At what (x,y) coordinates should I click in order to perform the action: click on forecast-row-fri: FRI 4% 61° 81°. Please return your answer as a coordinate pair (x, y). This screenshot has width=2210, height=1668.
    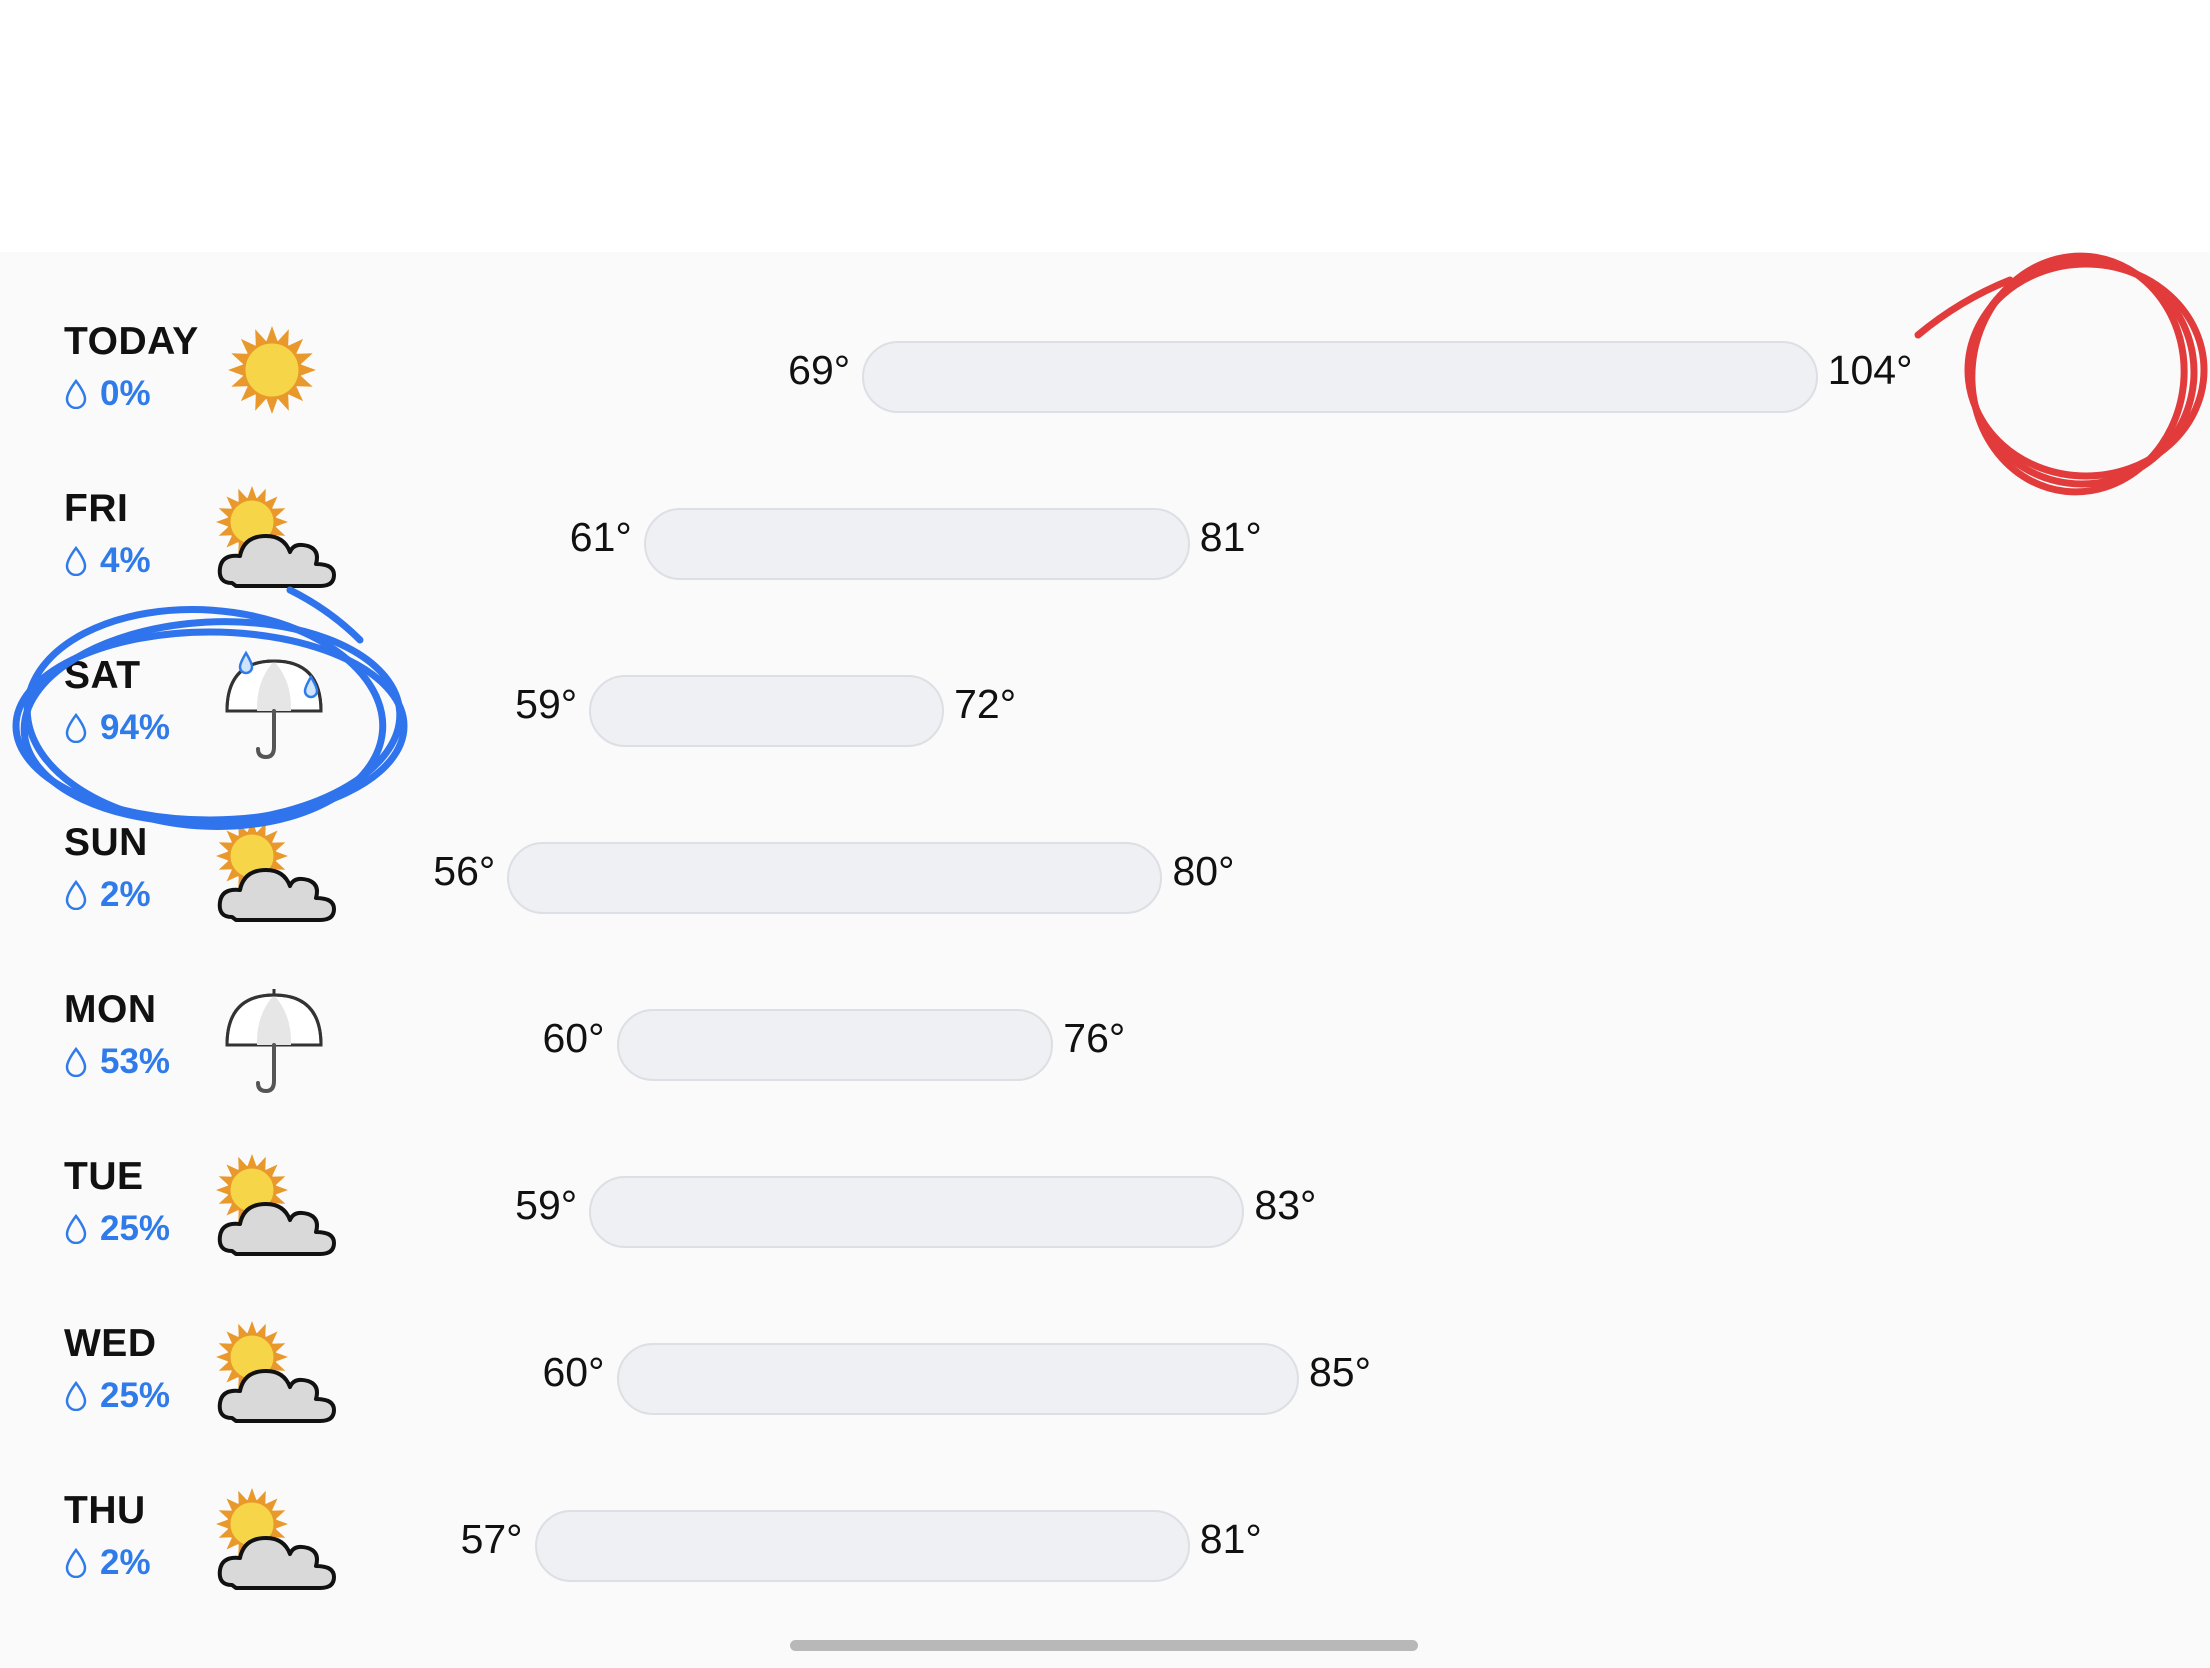
    Looking at the image, I should click on (1105, 541).